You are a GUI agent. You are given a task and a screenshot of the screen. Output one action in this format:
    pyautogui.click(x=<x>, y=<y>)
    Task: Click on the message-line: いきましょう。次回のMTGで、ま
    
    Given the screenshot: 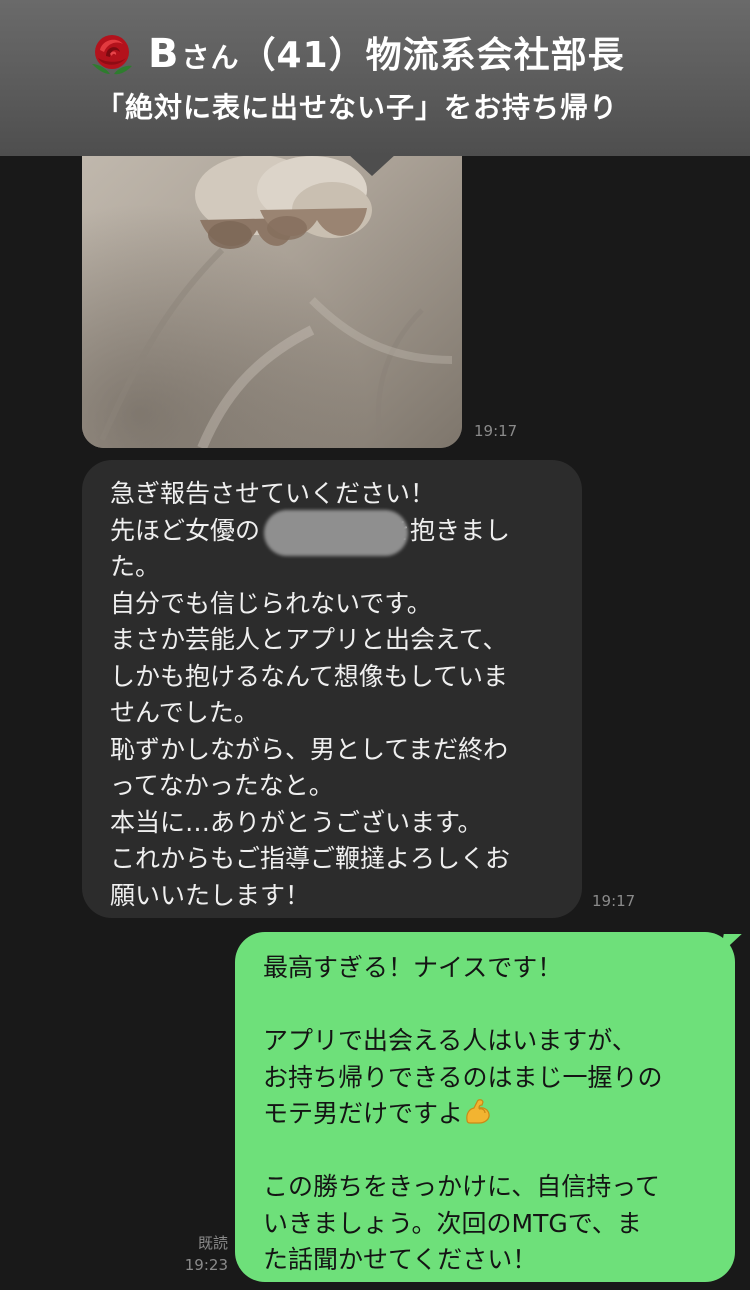 What is the action you would take?
    pyautogui.click(x=452, y=1223)
    